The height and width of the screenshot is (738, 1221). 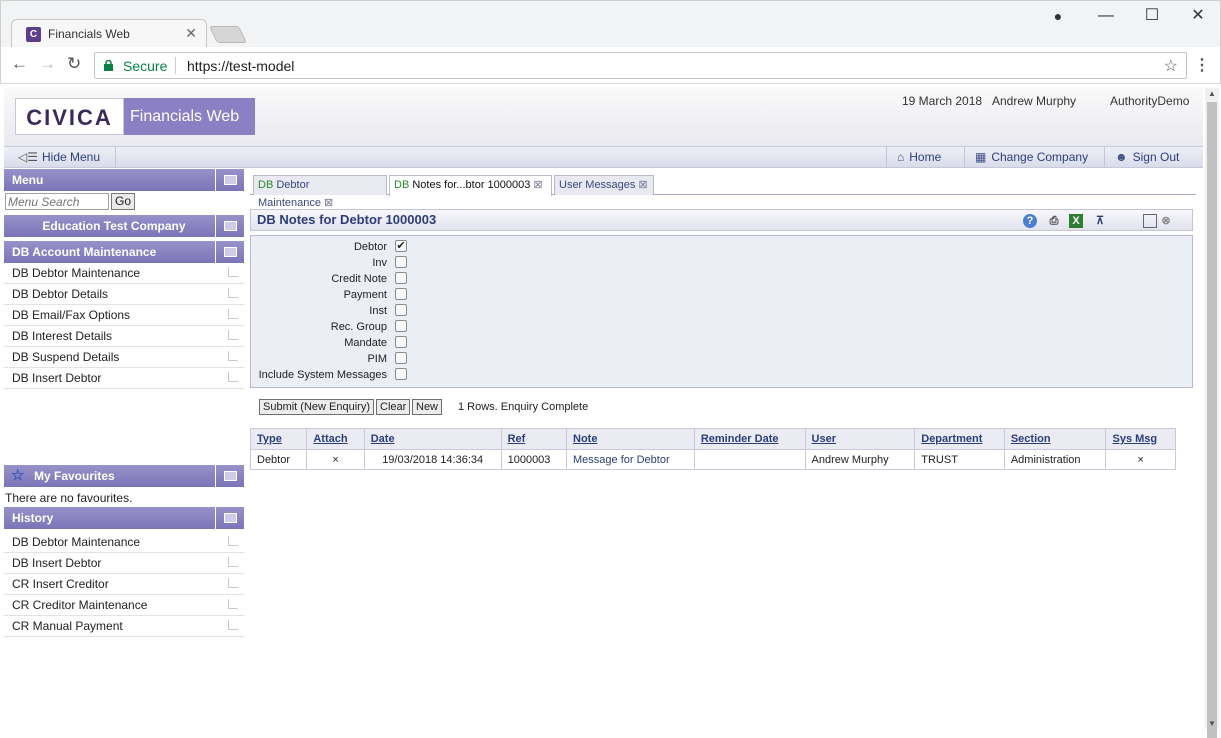 What do you see at coordinates (229, 252) in the screenshot?
I see `section-up-button` at bounding box center [229, 252].